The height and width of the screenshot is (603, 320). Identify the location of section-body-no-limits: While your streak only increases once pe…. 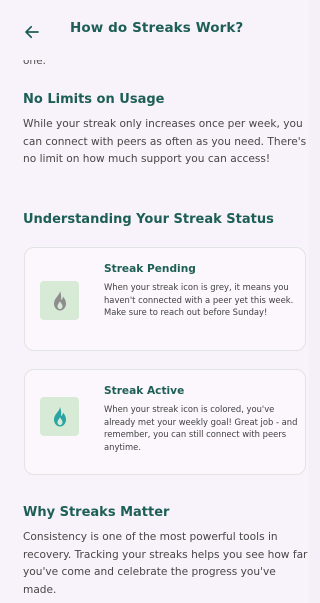
(165, 141).